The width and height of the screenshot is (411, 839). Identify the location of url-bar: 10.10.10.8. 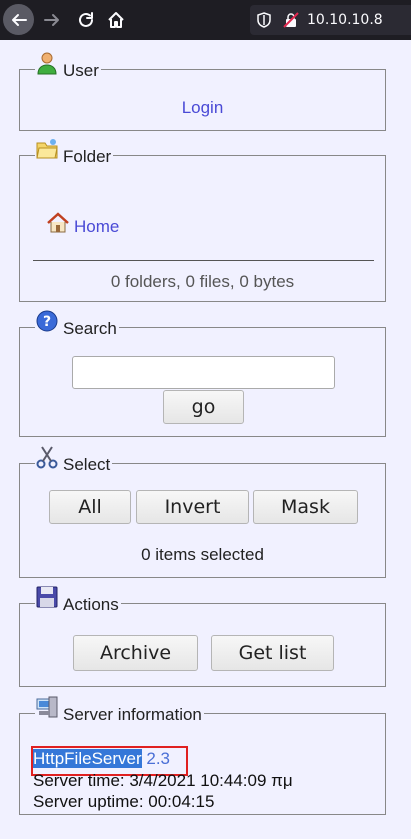
(330, 20).